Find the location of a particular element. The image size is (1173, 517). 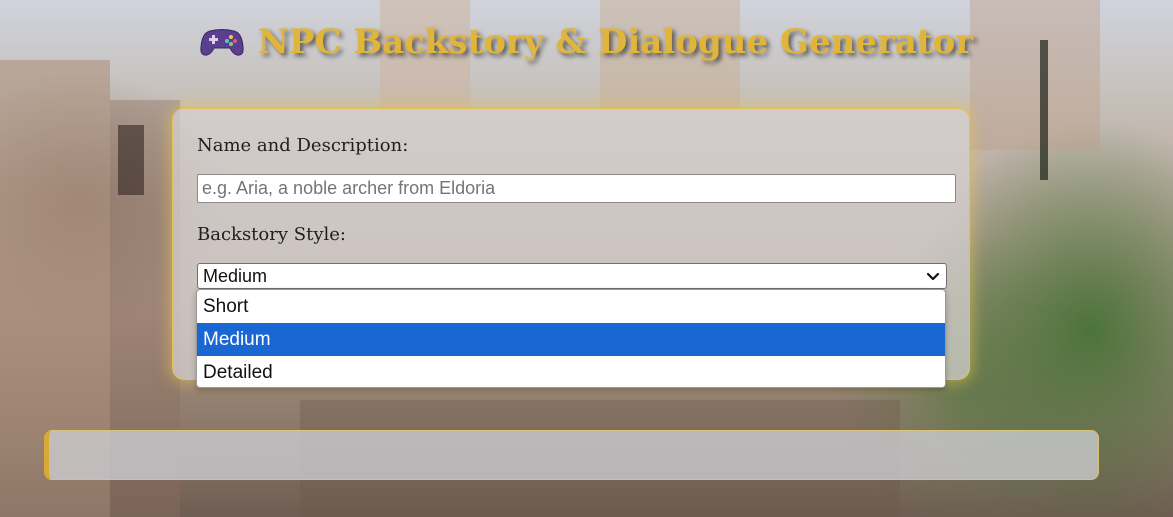

backstory-style-select: Medium is located at coordinates (572, 276).